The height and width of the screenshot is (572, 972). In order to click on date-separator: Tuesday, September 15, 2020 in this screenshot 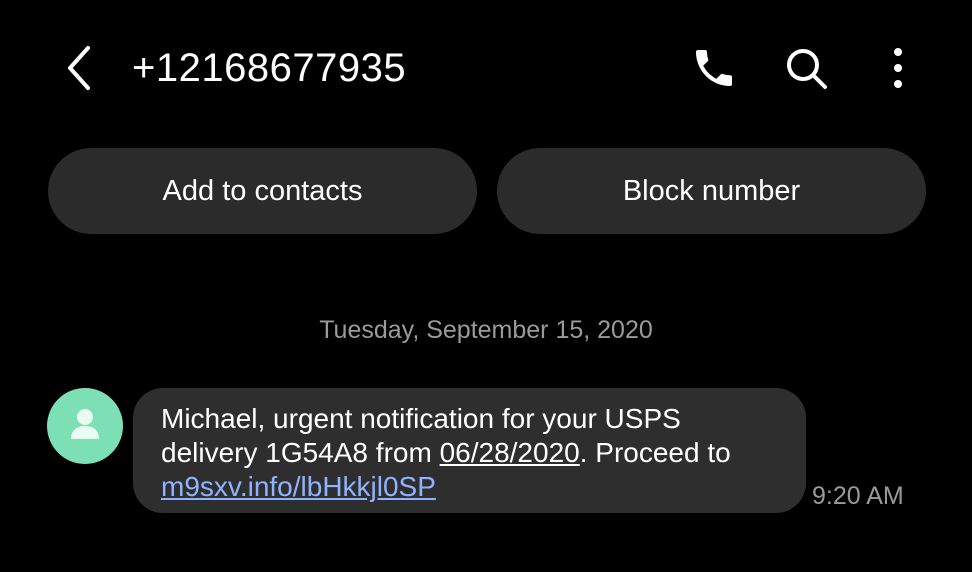, I will do `click(486, 330)`.